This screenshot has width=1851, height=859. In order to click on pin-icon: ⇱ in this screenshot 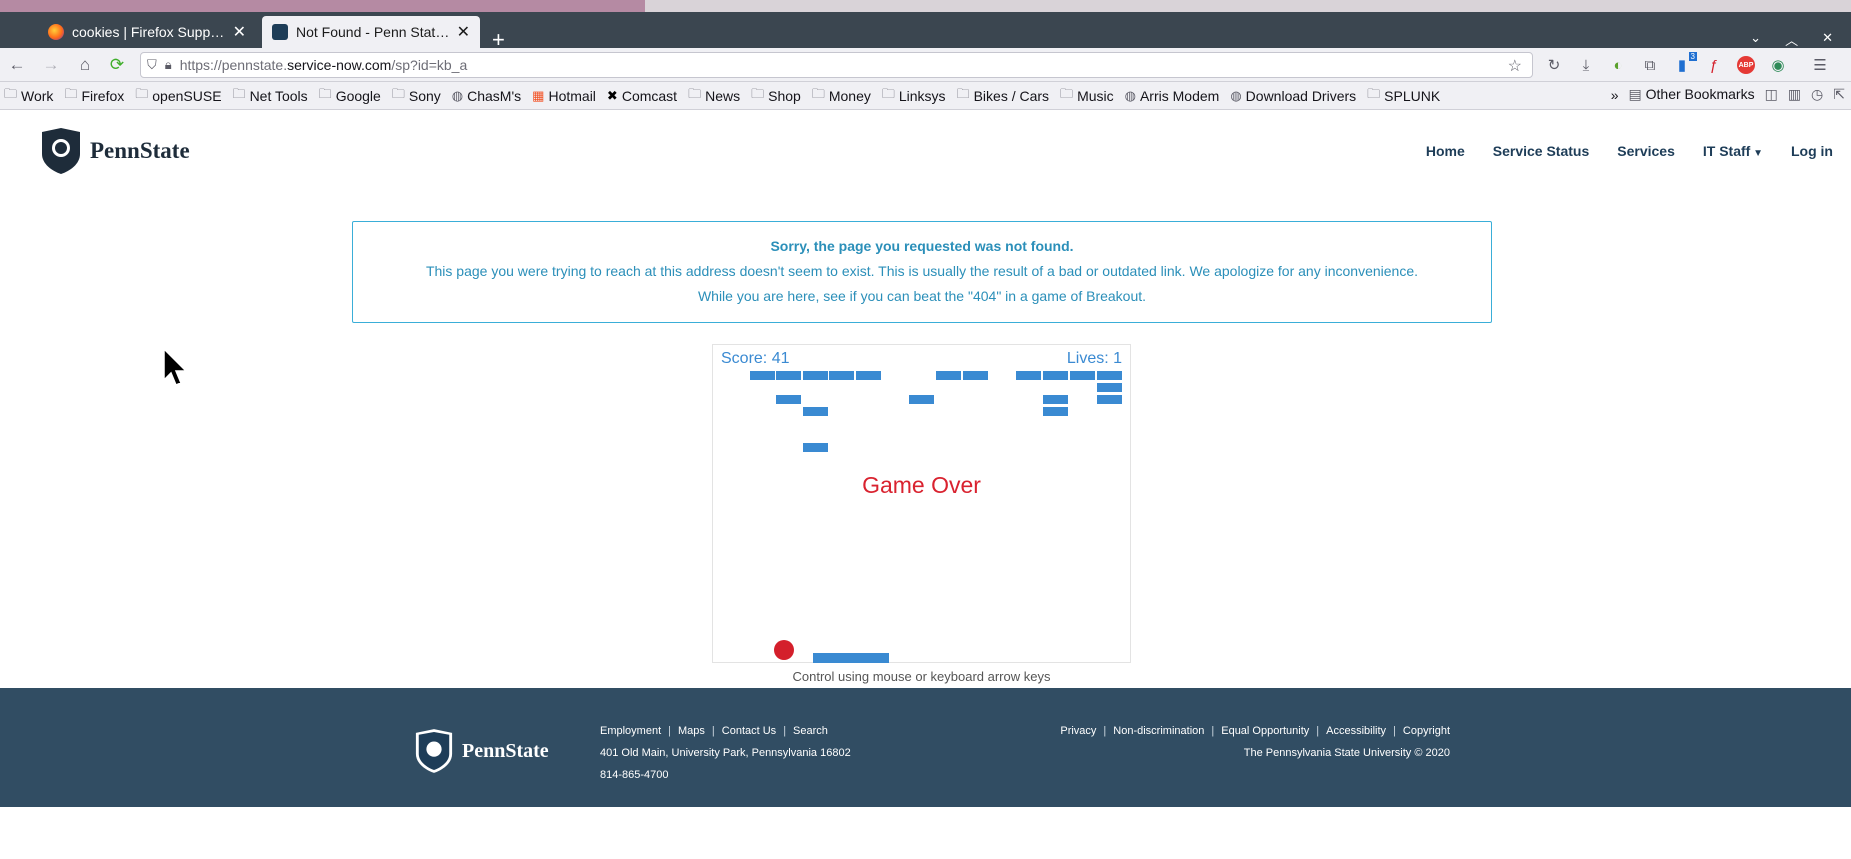, I will do `click(1839, 94)`.